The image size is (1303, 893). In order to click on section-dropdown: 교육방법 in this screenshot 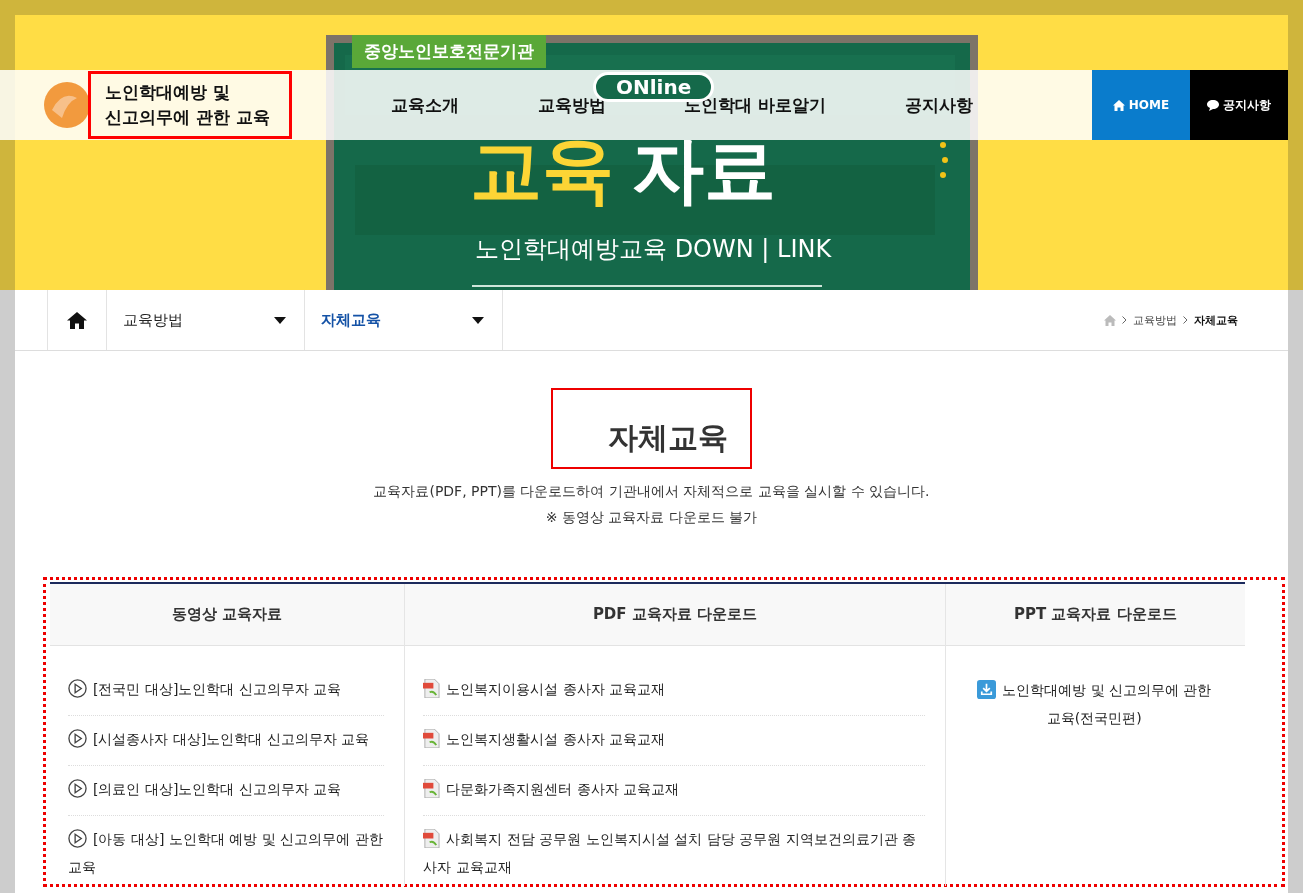, I will do `click(206, 320)`.